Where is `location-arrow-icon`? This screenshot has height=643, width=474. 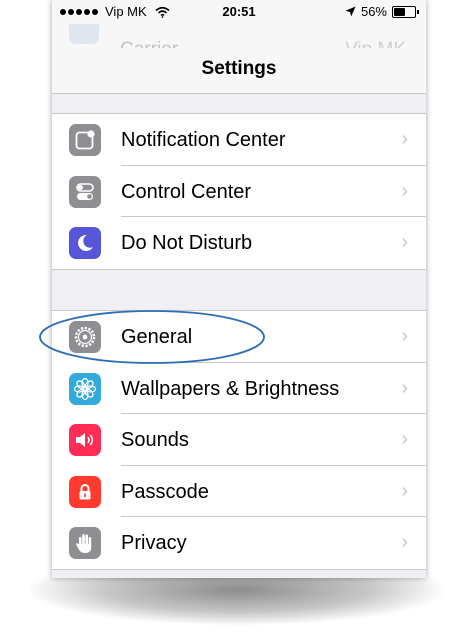
location-arrow-icon is located at coordinates (350, 11).